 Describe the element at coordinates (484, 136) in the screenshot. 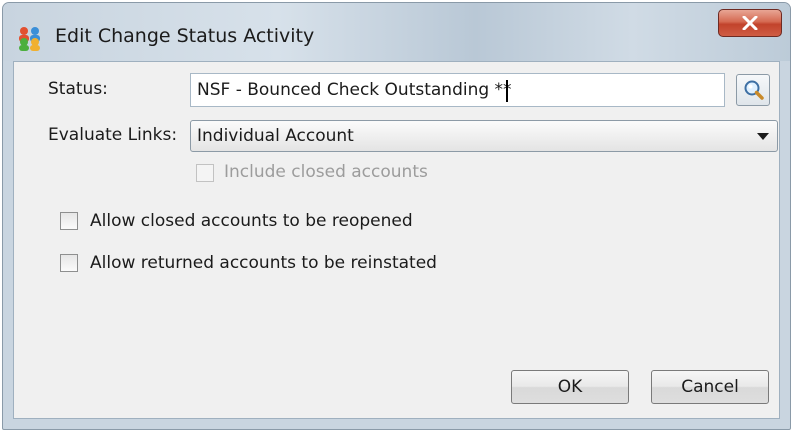

I see `evaluate-links-dropdown: Individual Account` at that location.